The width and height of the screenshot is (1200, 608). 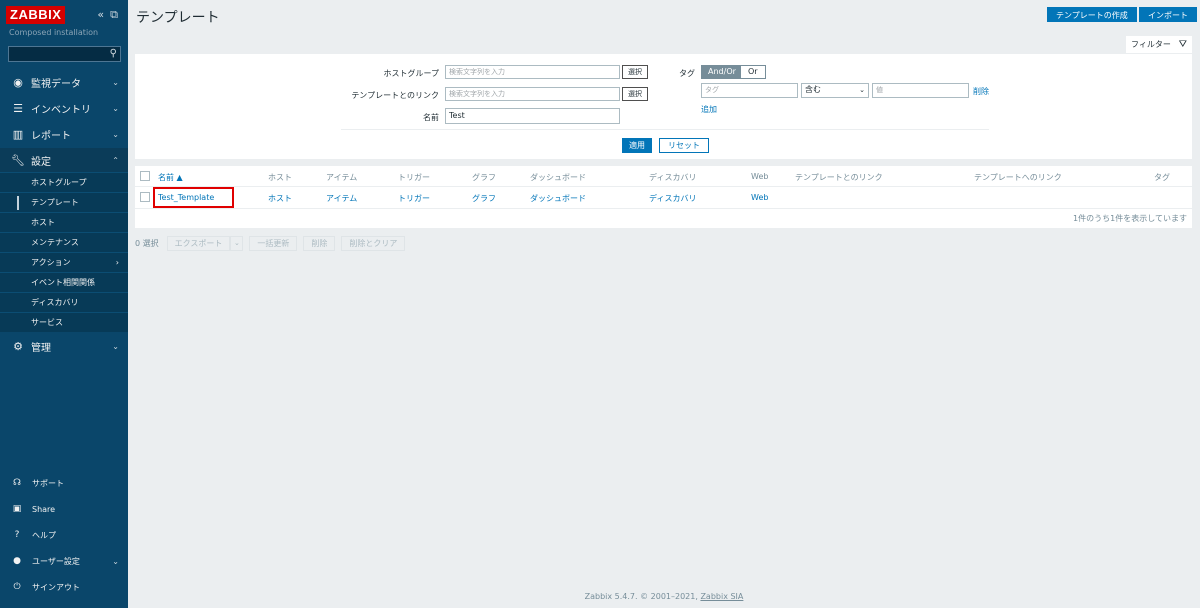 I want to click on tag-or-toggle: Or, so click(x=753, y=72).